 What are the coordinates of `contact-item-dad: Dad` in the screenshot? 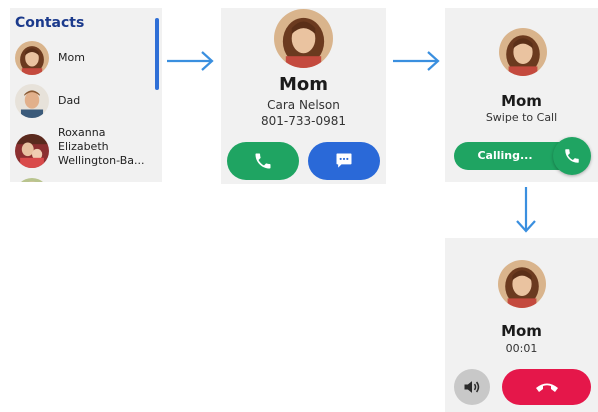 It's located at (83, 102).